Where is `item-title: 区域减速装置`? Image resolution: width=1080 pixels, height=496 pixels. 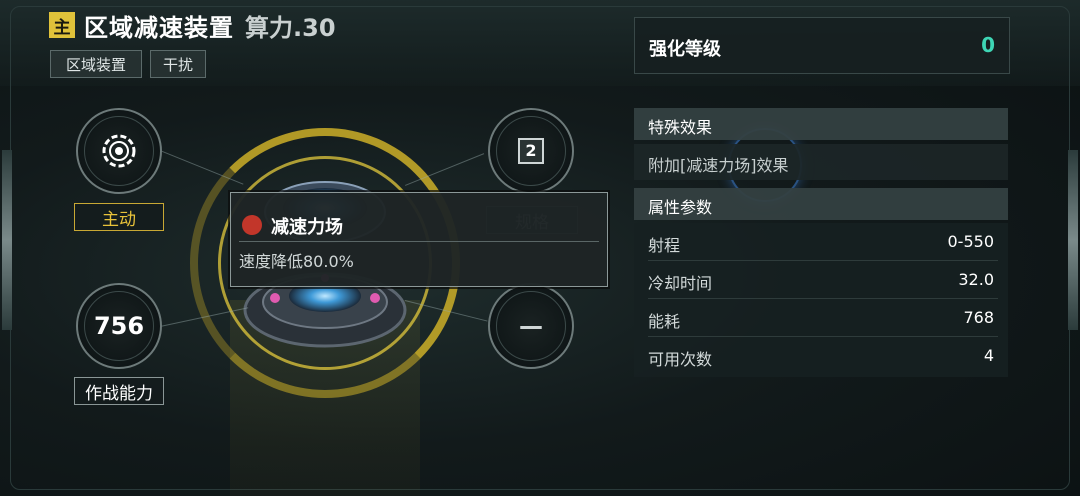
item-title: 区域减速装置 is located at coordinates (159, 28).